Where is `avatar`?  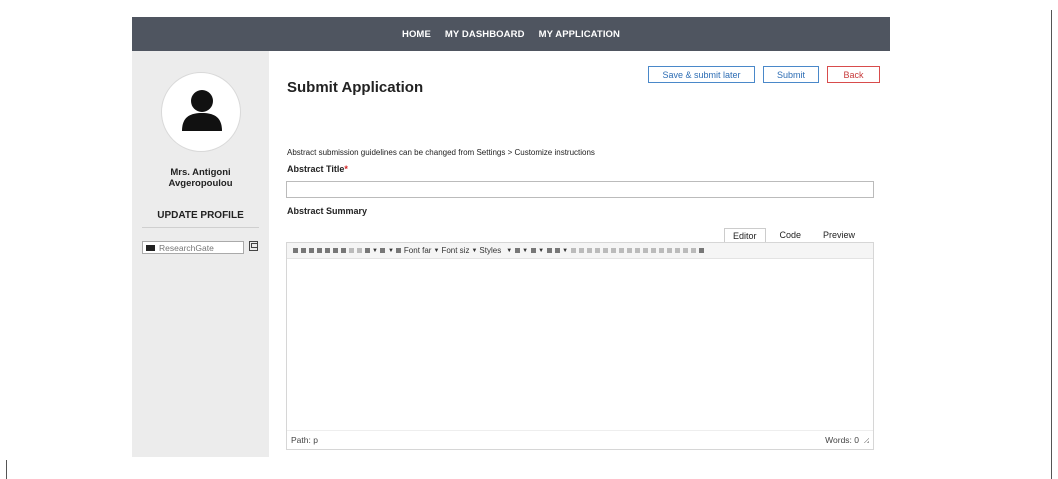
avatar is located at coordinates (201, 112).